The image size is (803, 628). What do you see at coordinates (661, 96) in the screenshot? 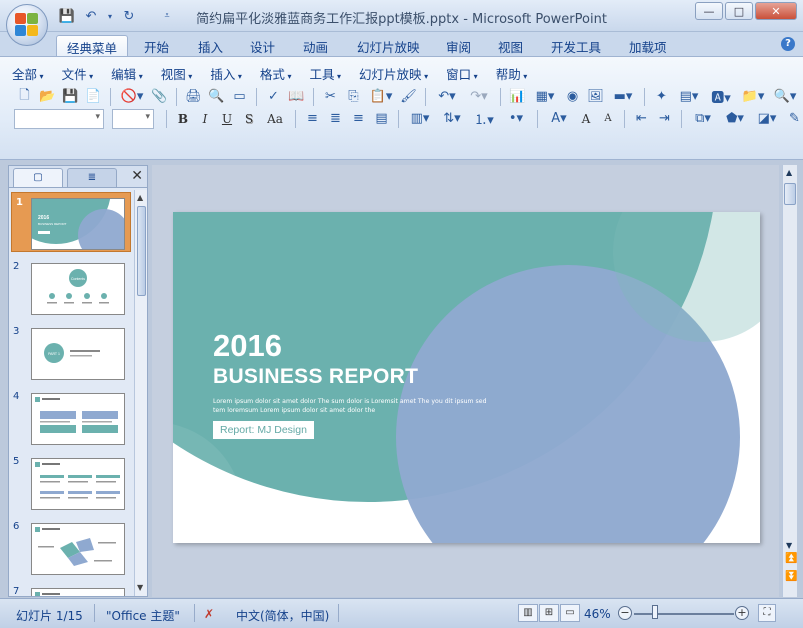
I see `new-slide-icon: ✦` at bounding box center [661, 96].